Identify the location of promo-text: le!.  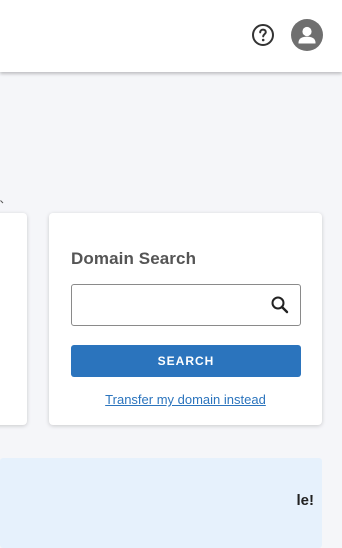
(305, 500).